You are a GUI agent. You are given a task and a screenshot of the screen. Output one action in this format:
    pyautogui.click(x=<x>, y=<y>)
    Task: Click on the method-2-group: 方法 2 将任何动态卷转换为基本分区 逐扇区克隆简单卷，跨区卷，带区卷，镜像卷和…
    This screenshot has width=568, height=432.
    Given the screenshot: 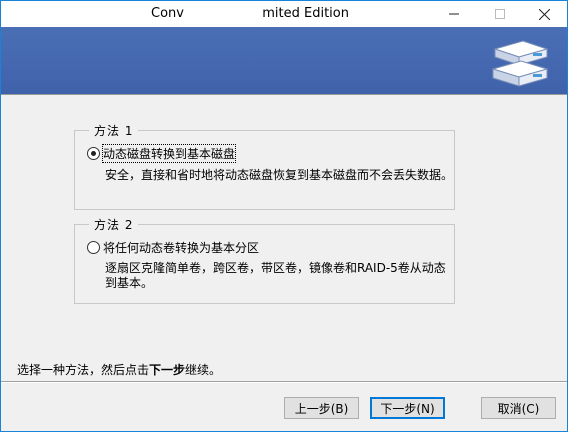 What is the action you would take?
    pyautogui.click(x=264, y=260)
    